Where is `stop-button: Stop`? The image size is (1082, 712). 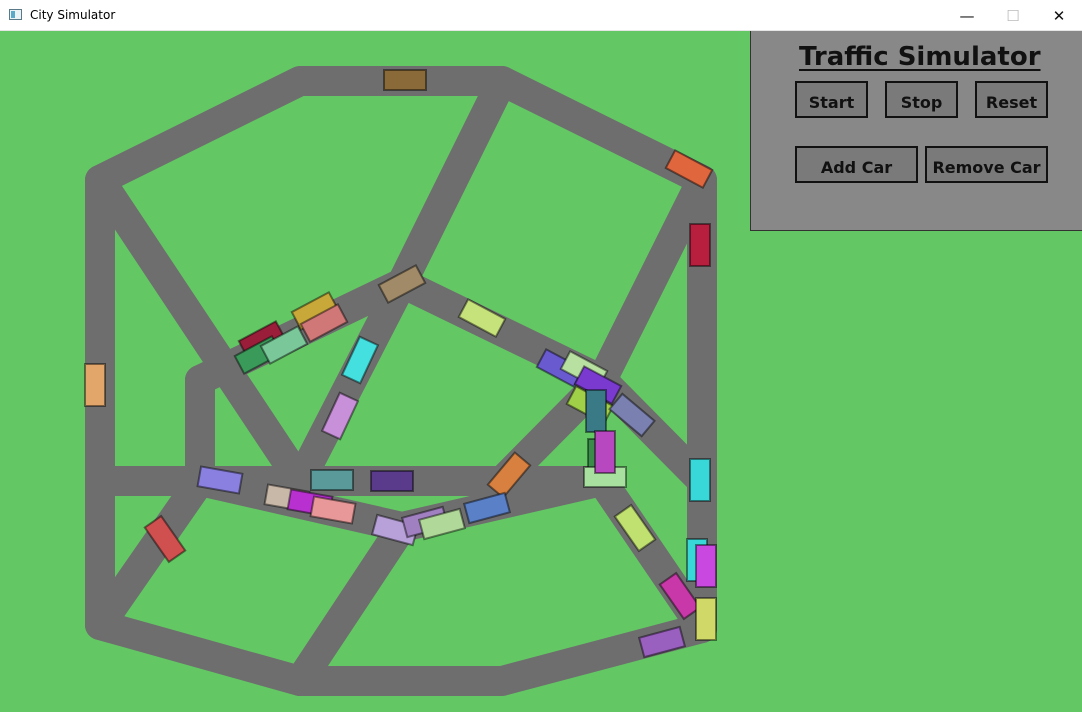 stop-button: Stop is located at coordinates (921, 99).